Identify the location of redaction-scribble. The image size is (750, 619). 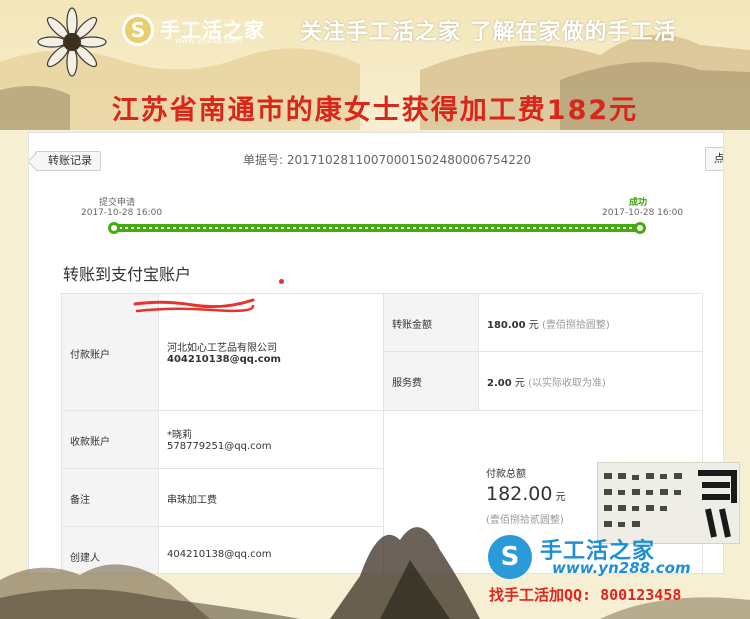
(194, 305).